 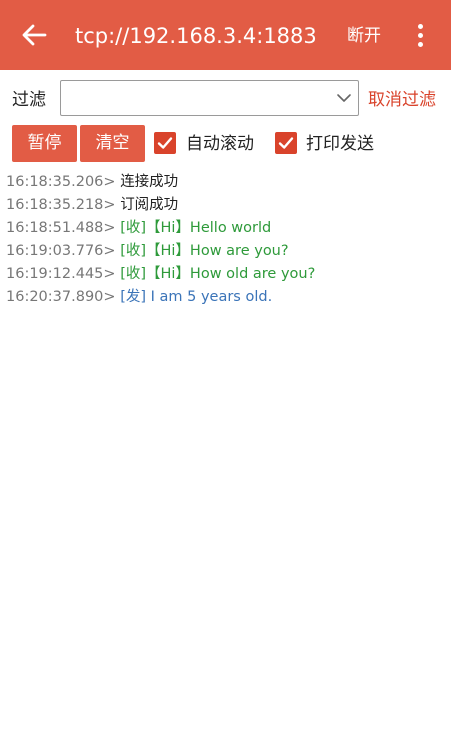 What do you see at coordinates (55, 251) in the screenshot?
I see `log-timestamp: 16:19:03.776` at bounding box center [55, 251].